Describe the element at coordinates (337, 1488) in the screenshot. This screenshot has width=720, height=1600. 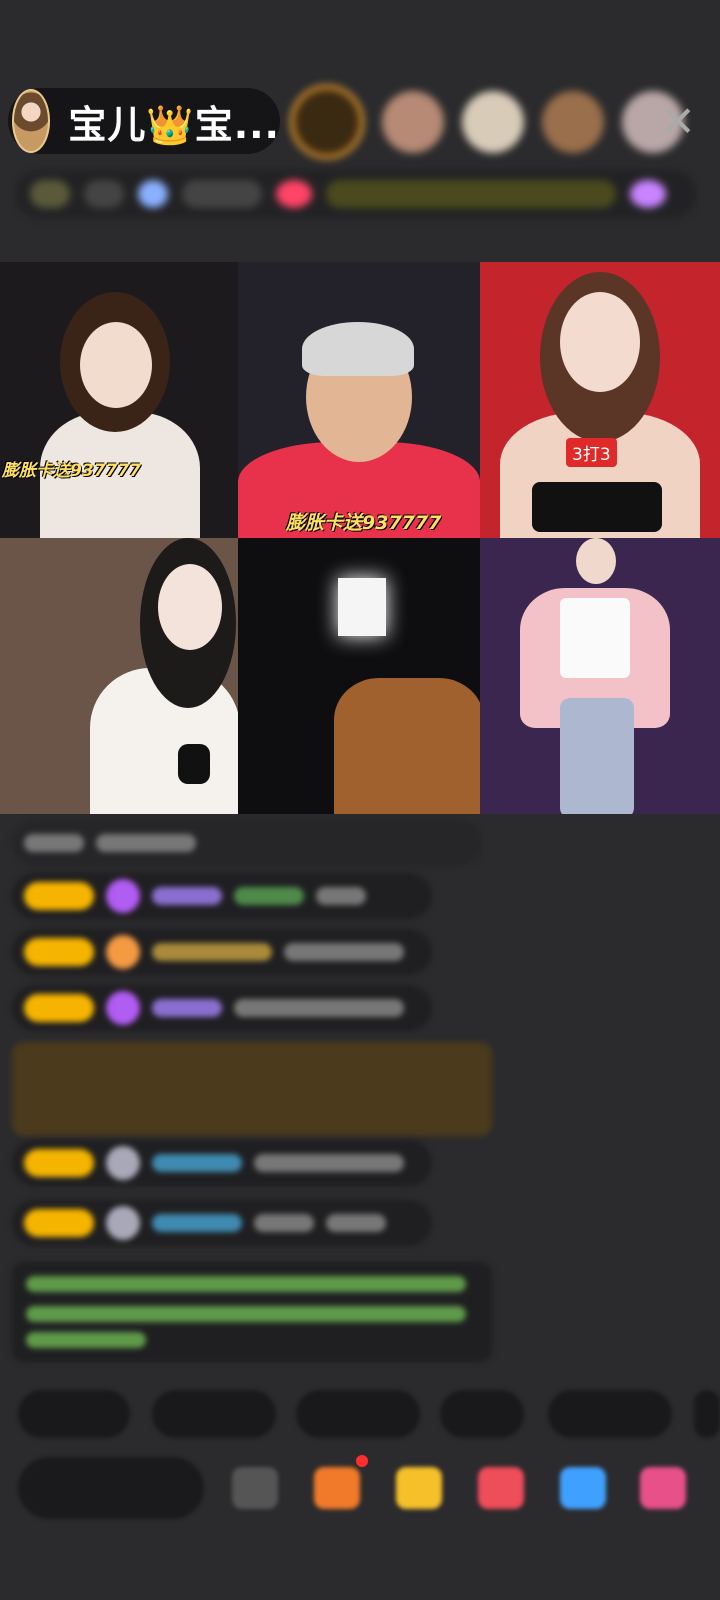
I see `shop-icon` at that location.